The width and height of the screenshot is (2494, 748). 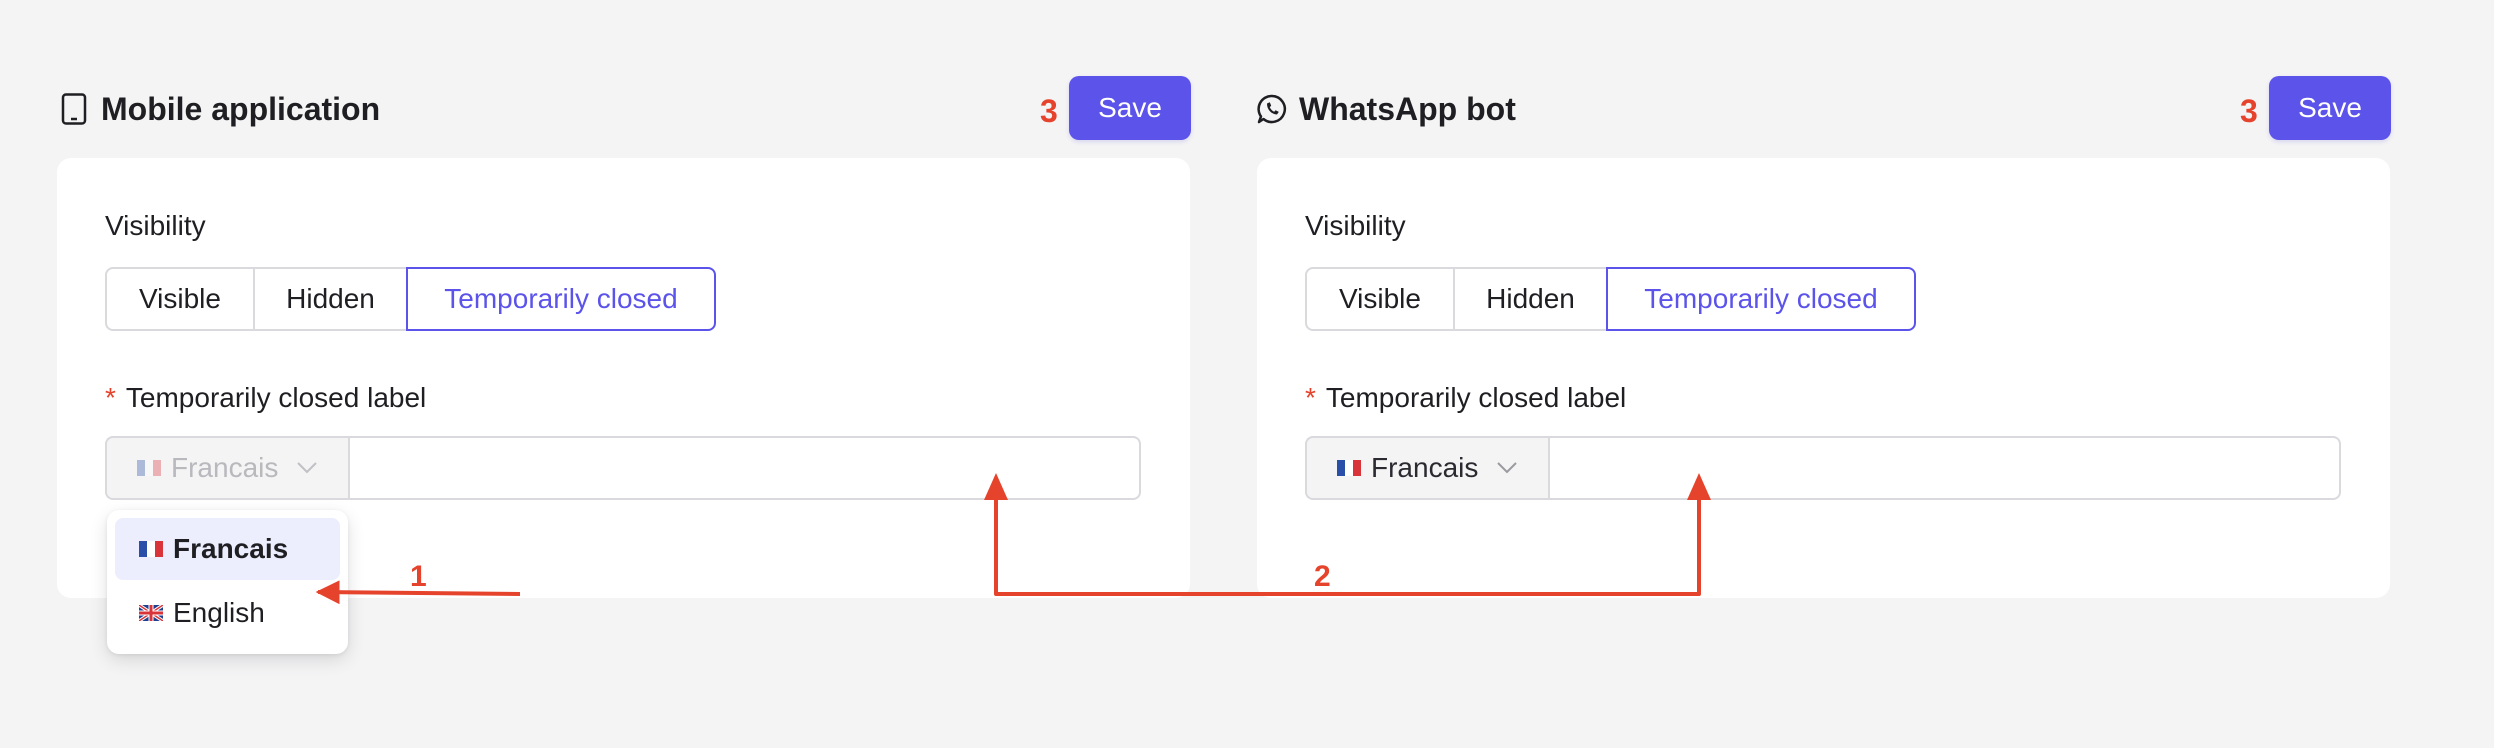 I want to click on language-option-francais: Francais, so click(x=227, y=549).